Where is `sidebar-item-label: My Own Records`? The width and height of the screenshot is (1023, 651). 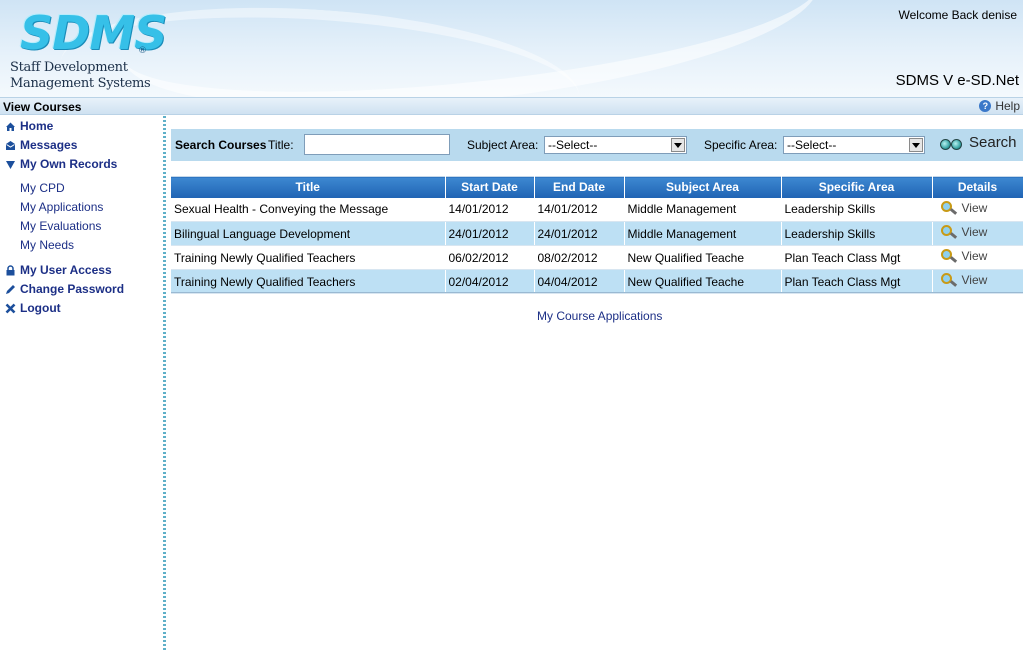 sidebar-item-label: My Own Records is located at coordinates (69, 164).